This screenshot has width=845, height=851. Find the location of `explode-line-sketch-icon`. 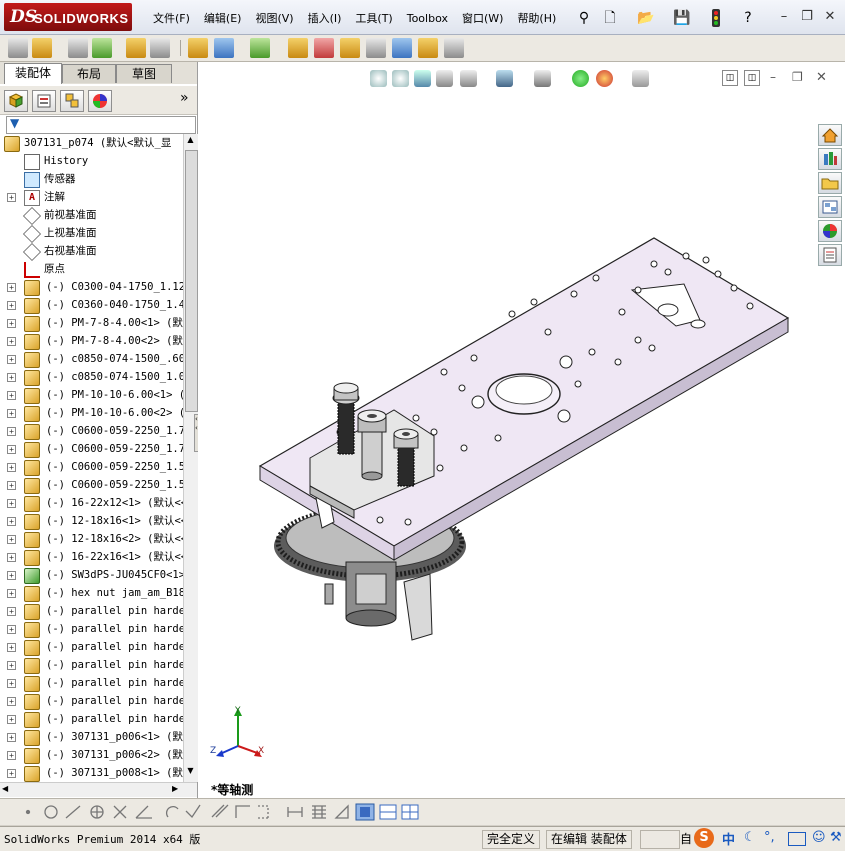

explode-line-sketch-icon is located at coordinates (376, 48).